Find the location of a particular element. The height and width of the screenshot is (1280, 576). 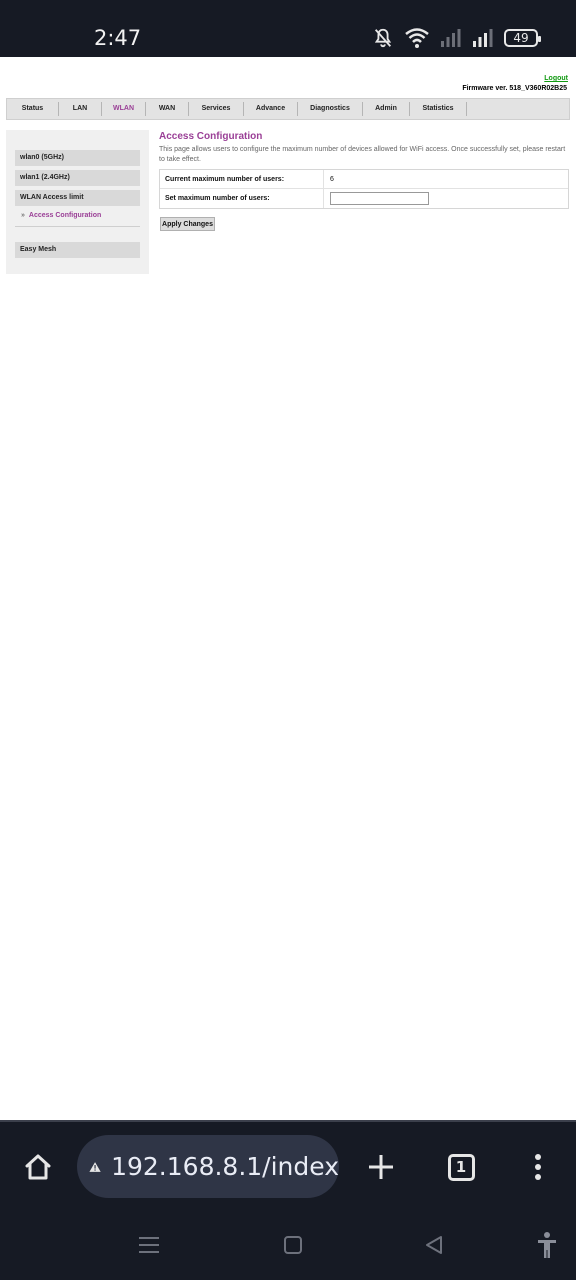

nav-diagnostics: Diagnostics is located at coordinates (330, 109).